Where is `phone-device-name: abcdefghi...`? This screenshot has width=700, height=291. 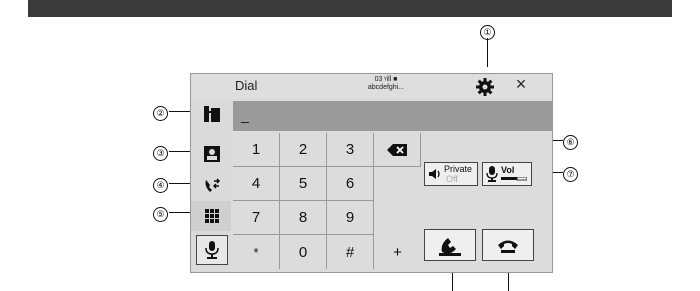 phone-device-name: abcdefghi... is located at coordinates (386, 87).